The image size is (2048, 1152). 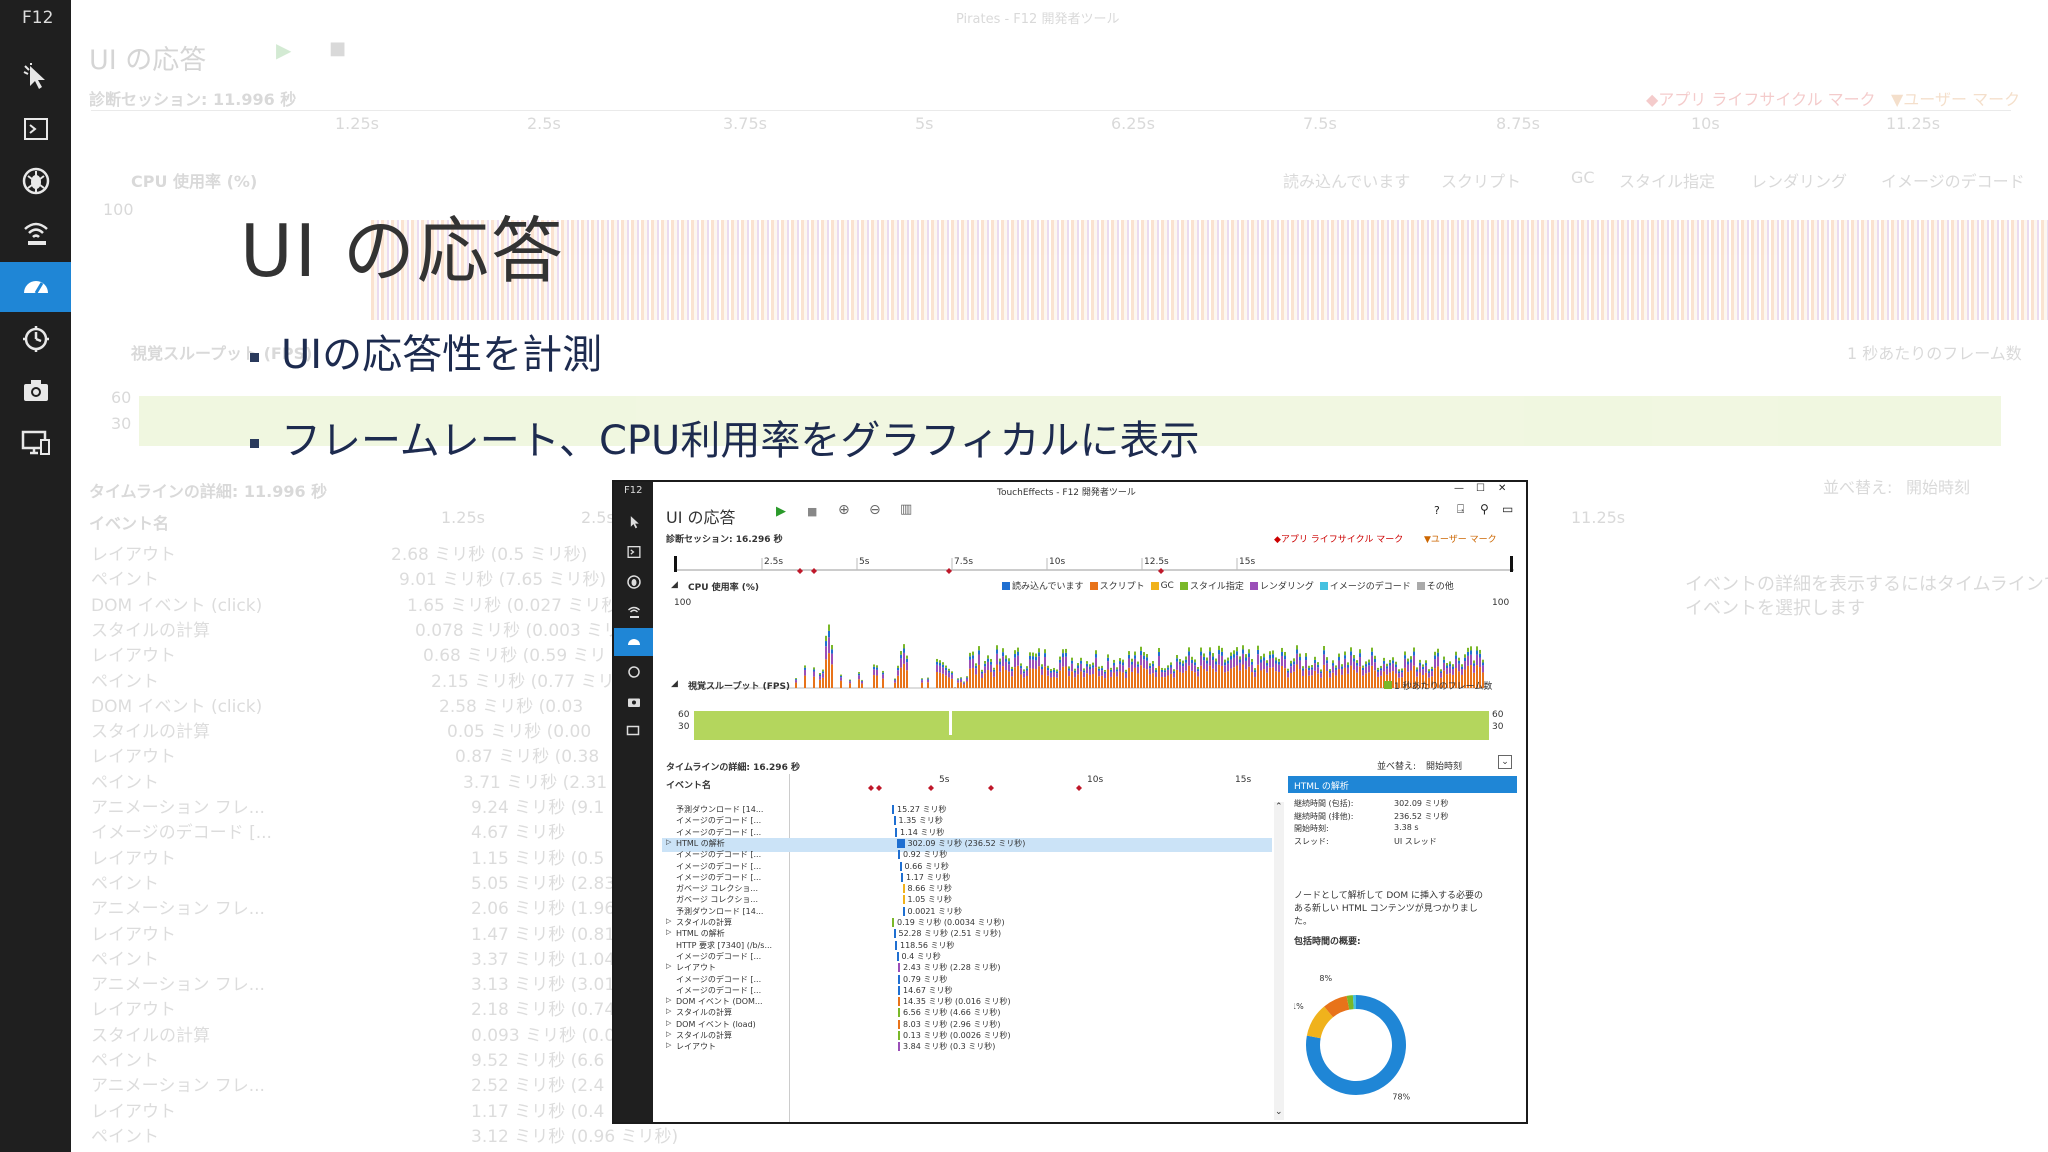 What do you see at coordinates (633, 642) in the screenshot?
I see `shot-ui-responsiveness-icon` at bounding box center [633, 642].